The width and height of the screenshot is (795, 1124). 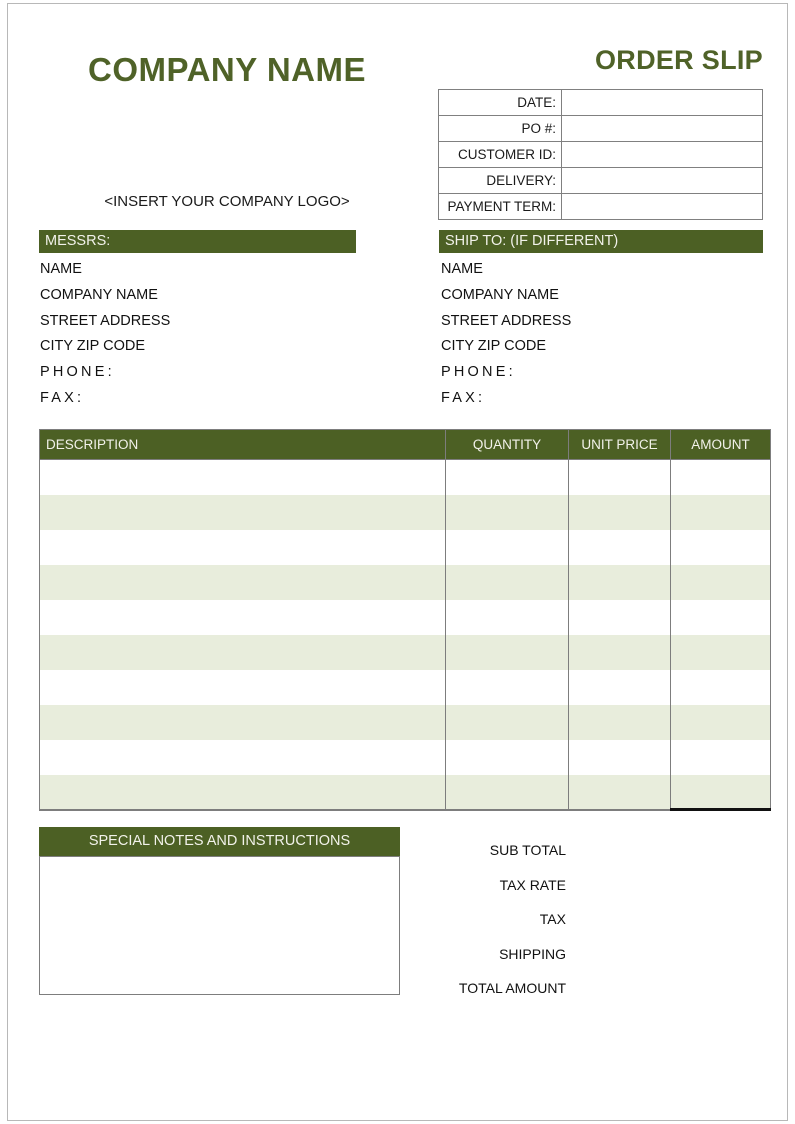 I want to click on ship-to-heading: SHIP TO: (IF DIFFERENT), so click(x=601, y=241).